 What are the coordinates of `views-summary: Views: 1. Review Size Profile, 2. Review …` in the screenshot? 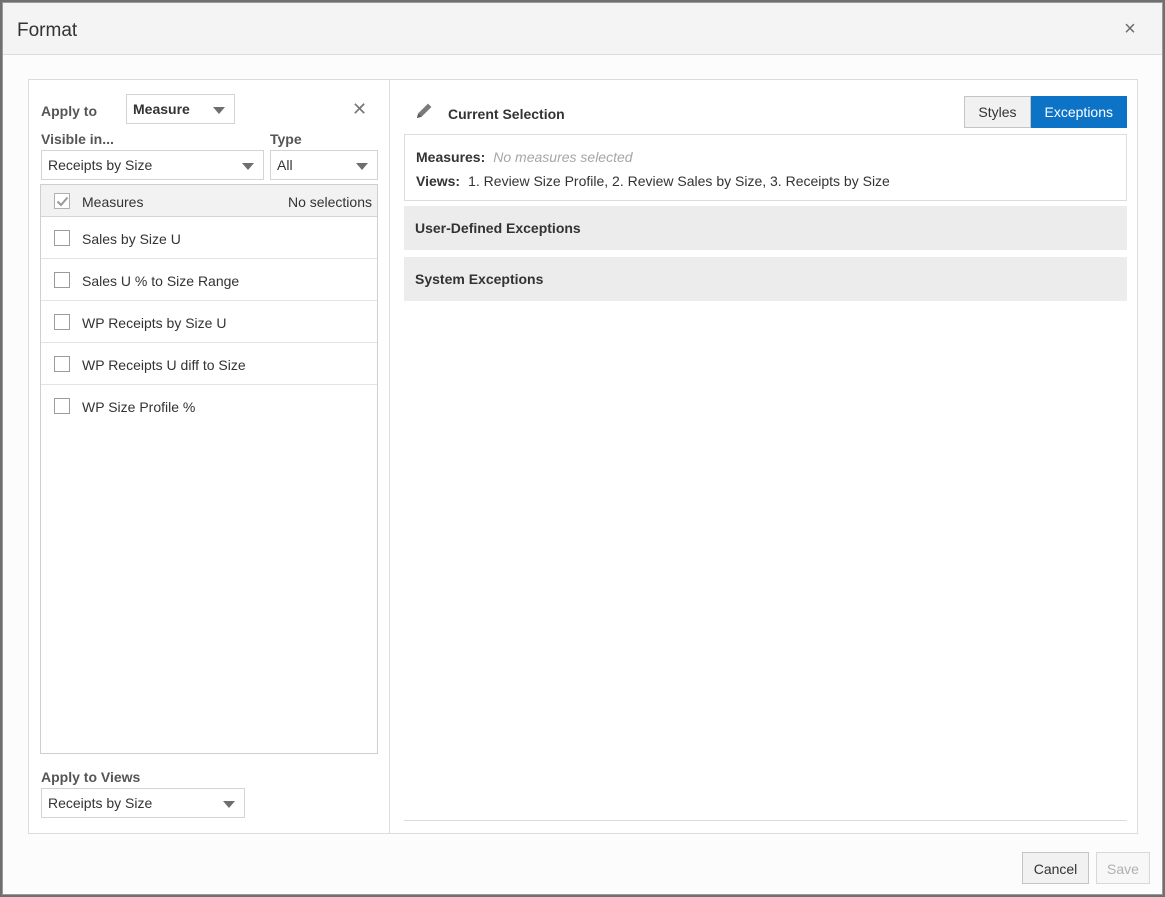 It's located at (653, 181).